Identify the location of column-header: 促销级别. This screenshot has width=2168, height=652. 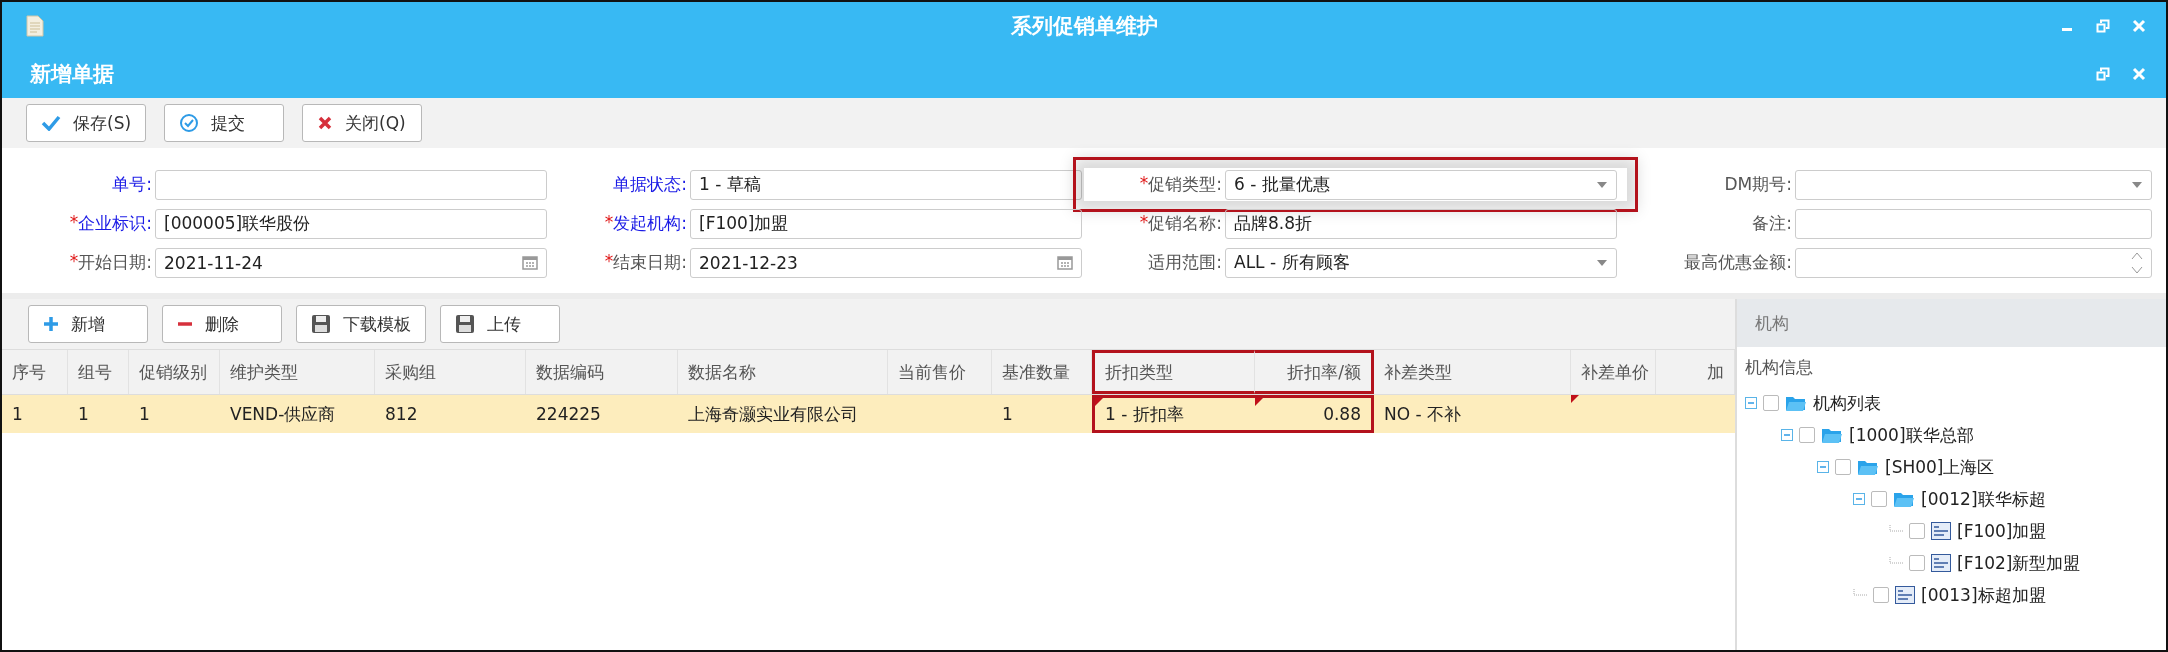
(174, 372).